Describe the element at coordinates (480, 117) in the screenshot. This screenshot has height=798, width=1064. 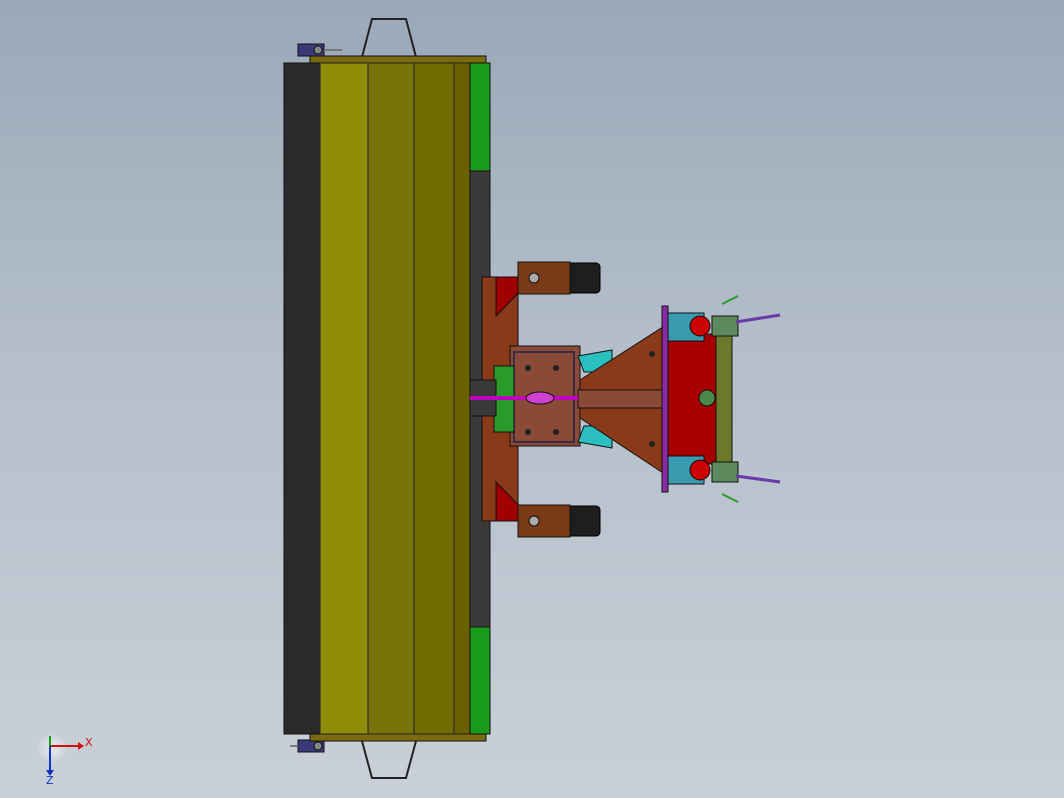
I see `green-strip-top` at that location.